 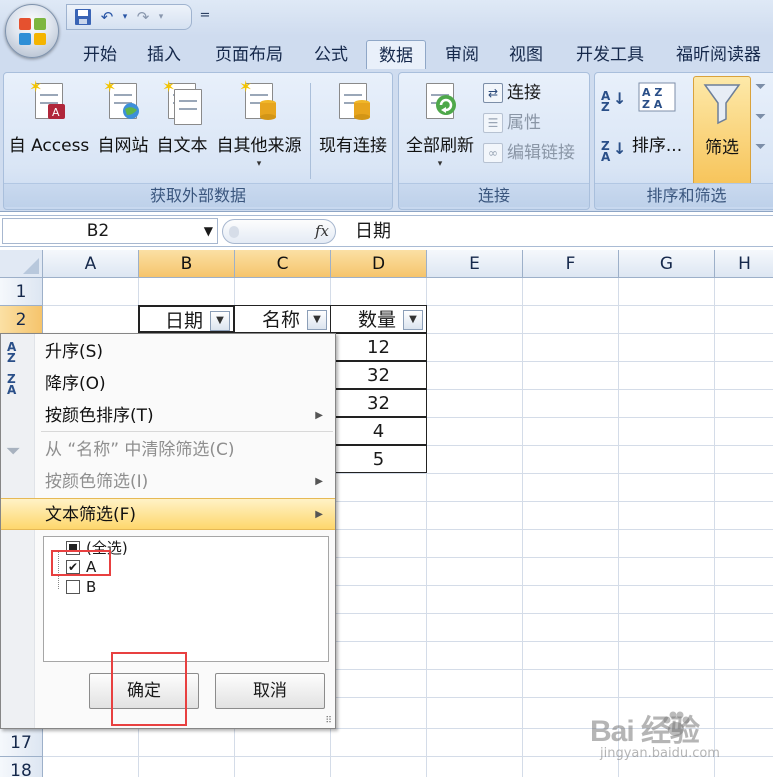 I want to click on tab-page-layout: 页面布局, so click(x=249, y=55).